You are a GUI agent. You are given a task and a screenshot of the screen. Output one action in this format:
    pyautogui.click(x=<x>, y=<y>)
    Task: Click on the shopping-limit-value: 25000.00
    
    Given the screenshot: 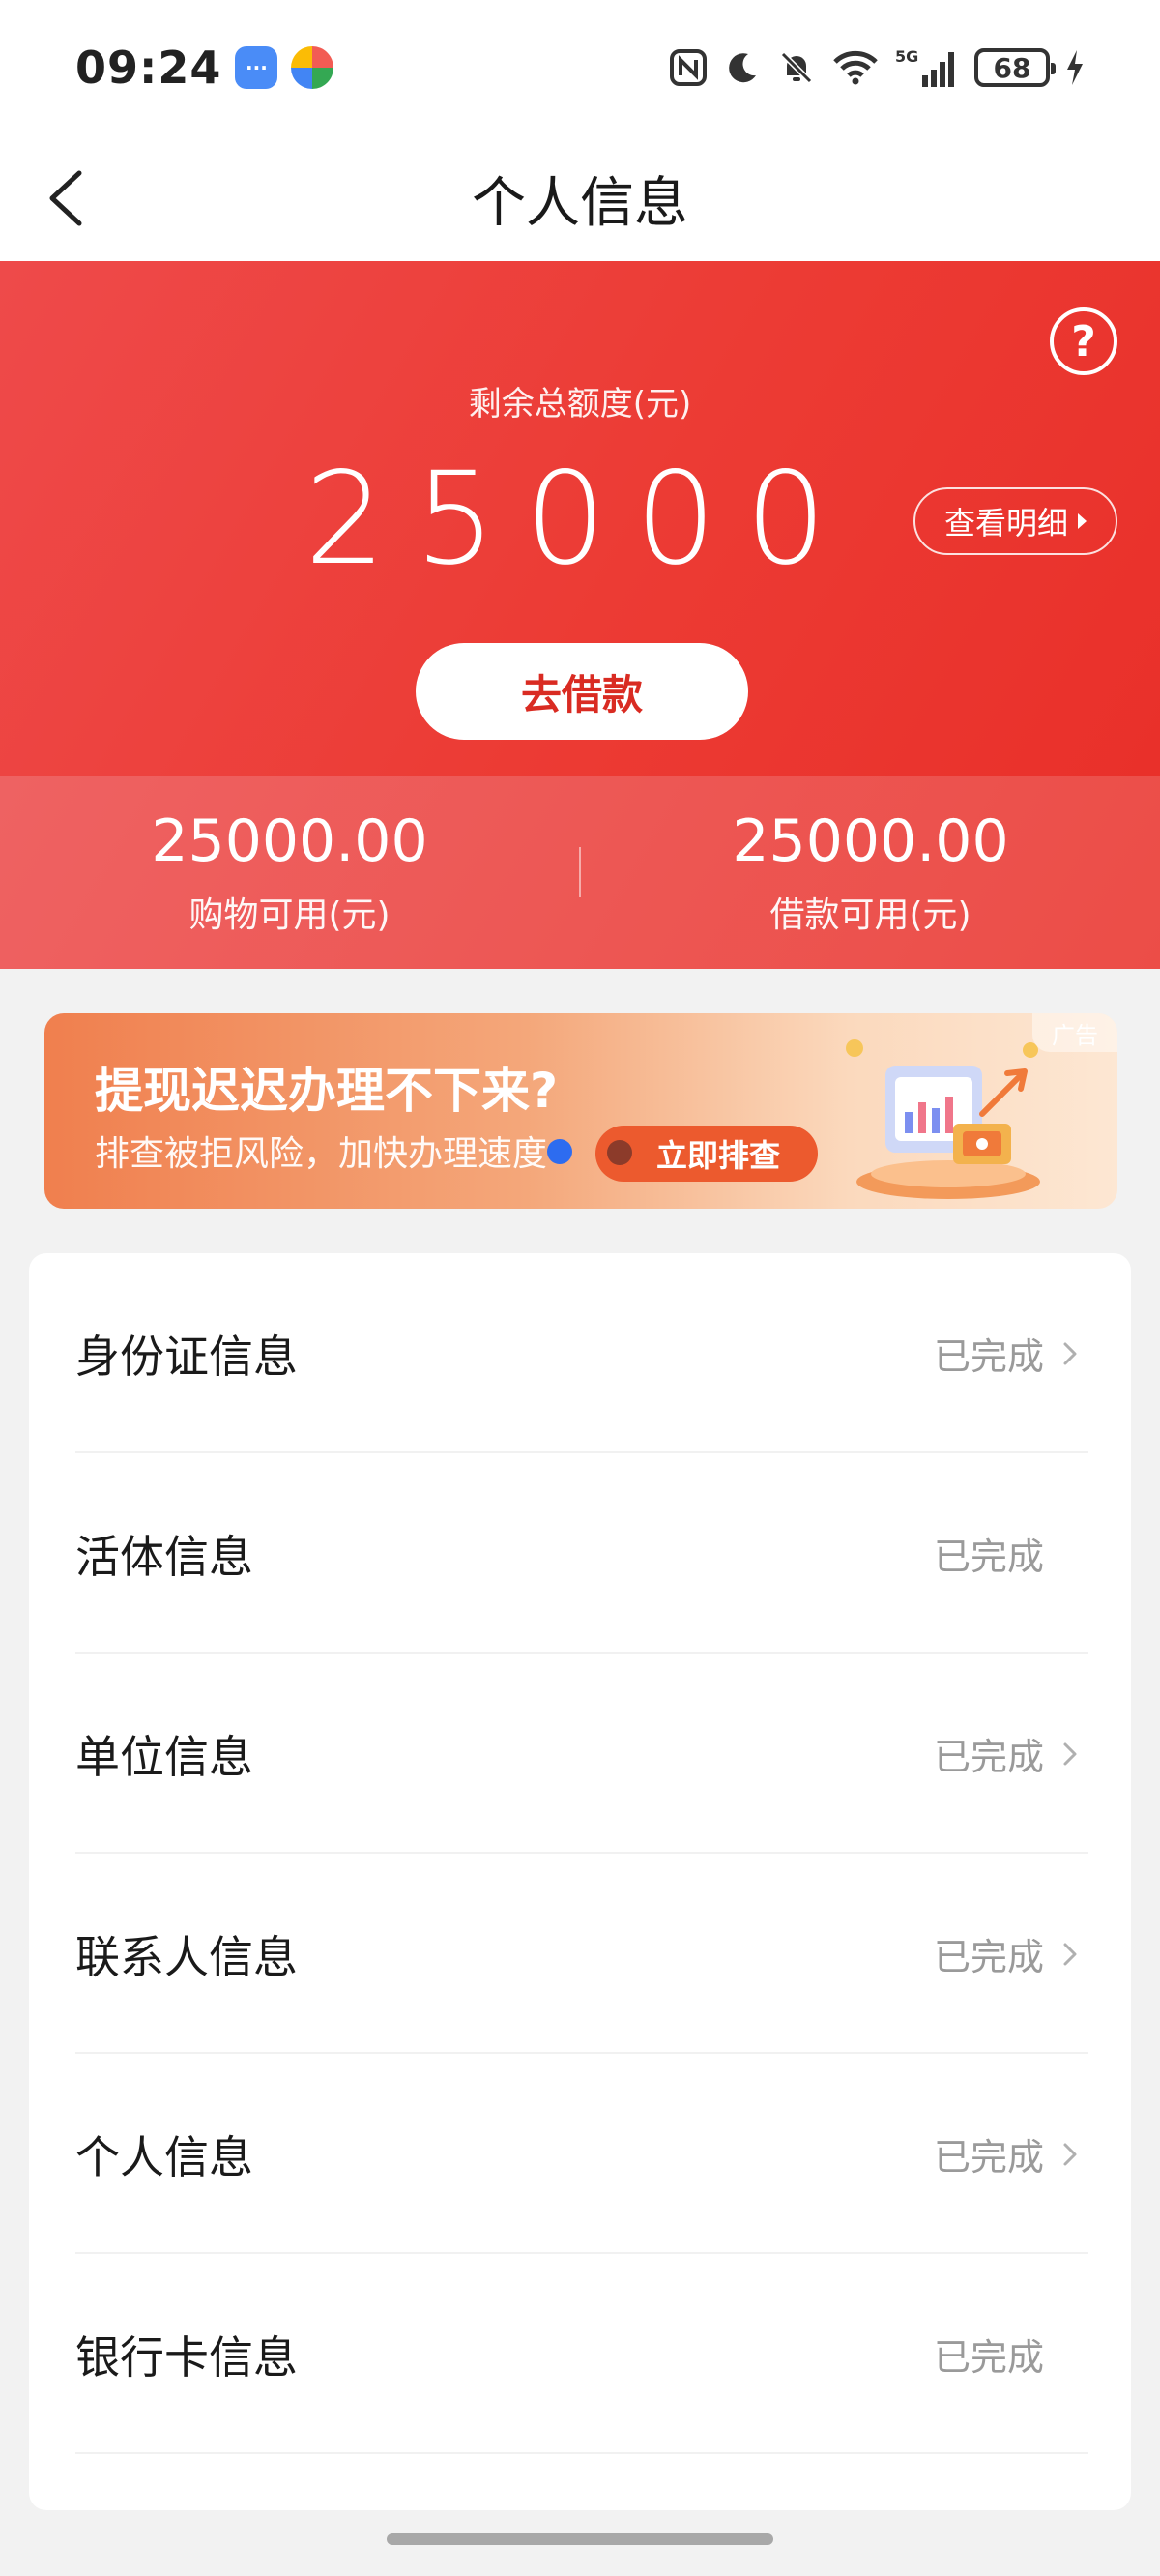 What is the action you would take?
    pyautogui.click(x=289, y=841)
    